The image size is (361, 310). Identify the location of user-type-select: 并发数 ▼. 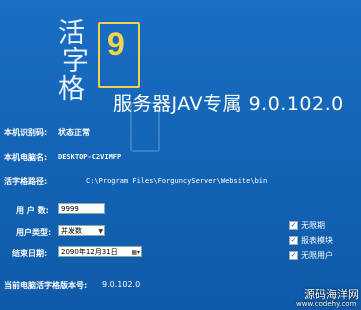
(81, 230).